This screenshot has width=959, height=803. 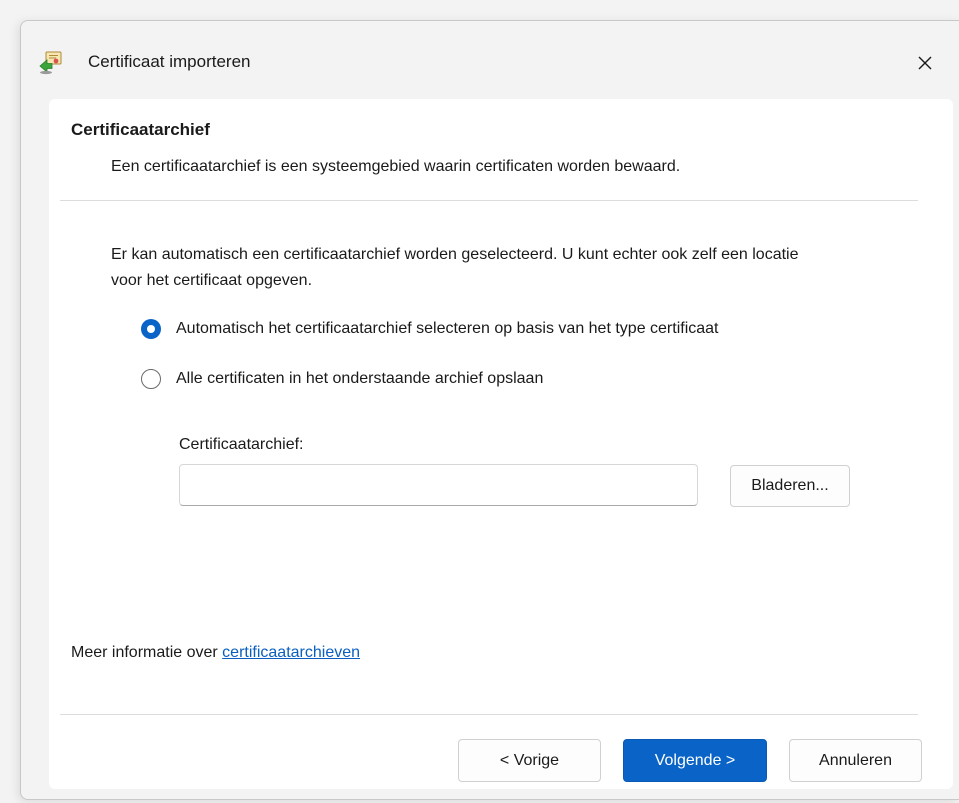 What do you see at coordinates (291, 652) in the screenshot?
I see `store-info-link: certificaatarchieven` at bounding box center [291, 652].